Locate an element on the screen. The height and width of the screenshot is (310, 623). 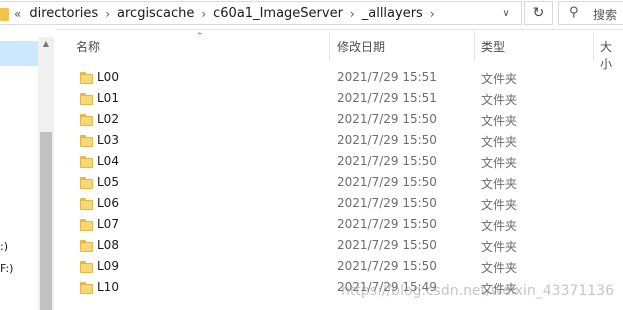
column-header-name: 名称 is located at coordinates (88, 46).